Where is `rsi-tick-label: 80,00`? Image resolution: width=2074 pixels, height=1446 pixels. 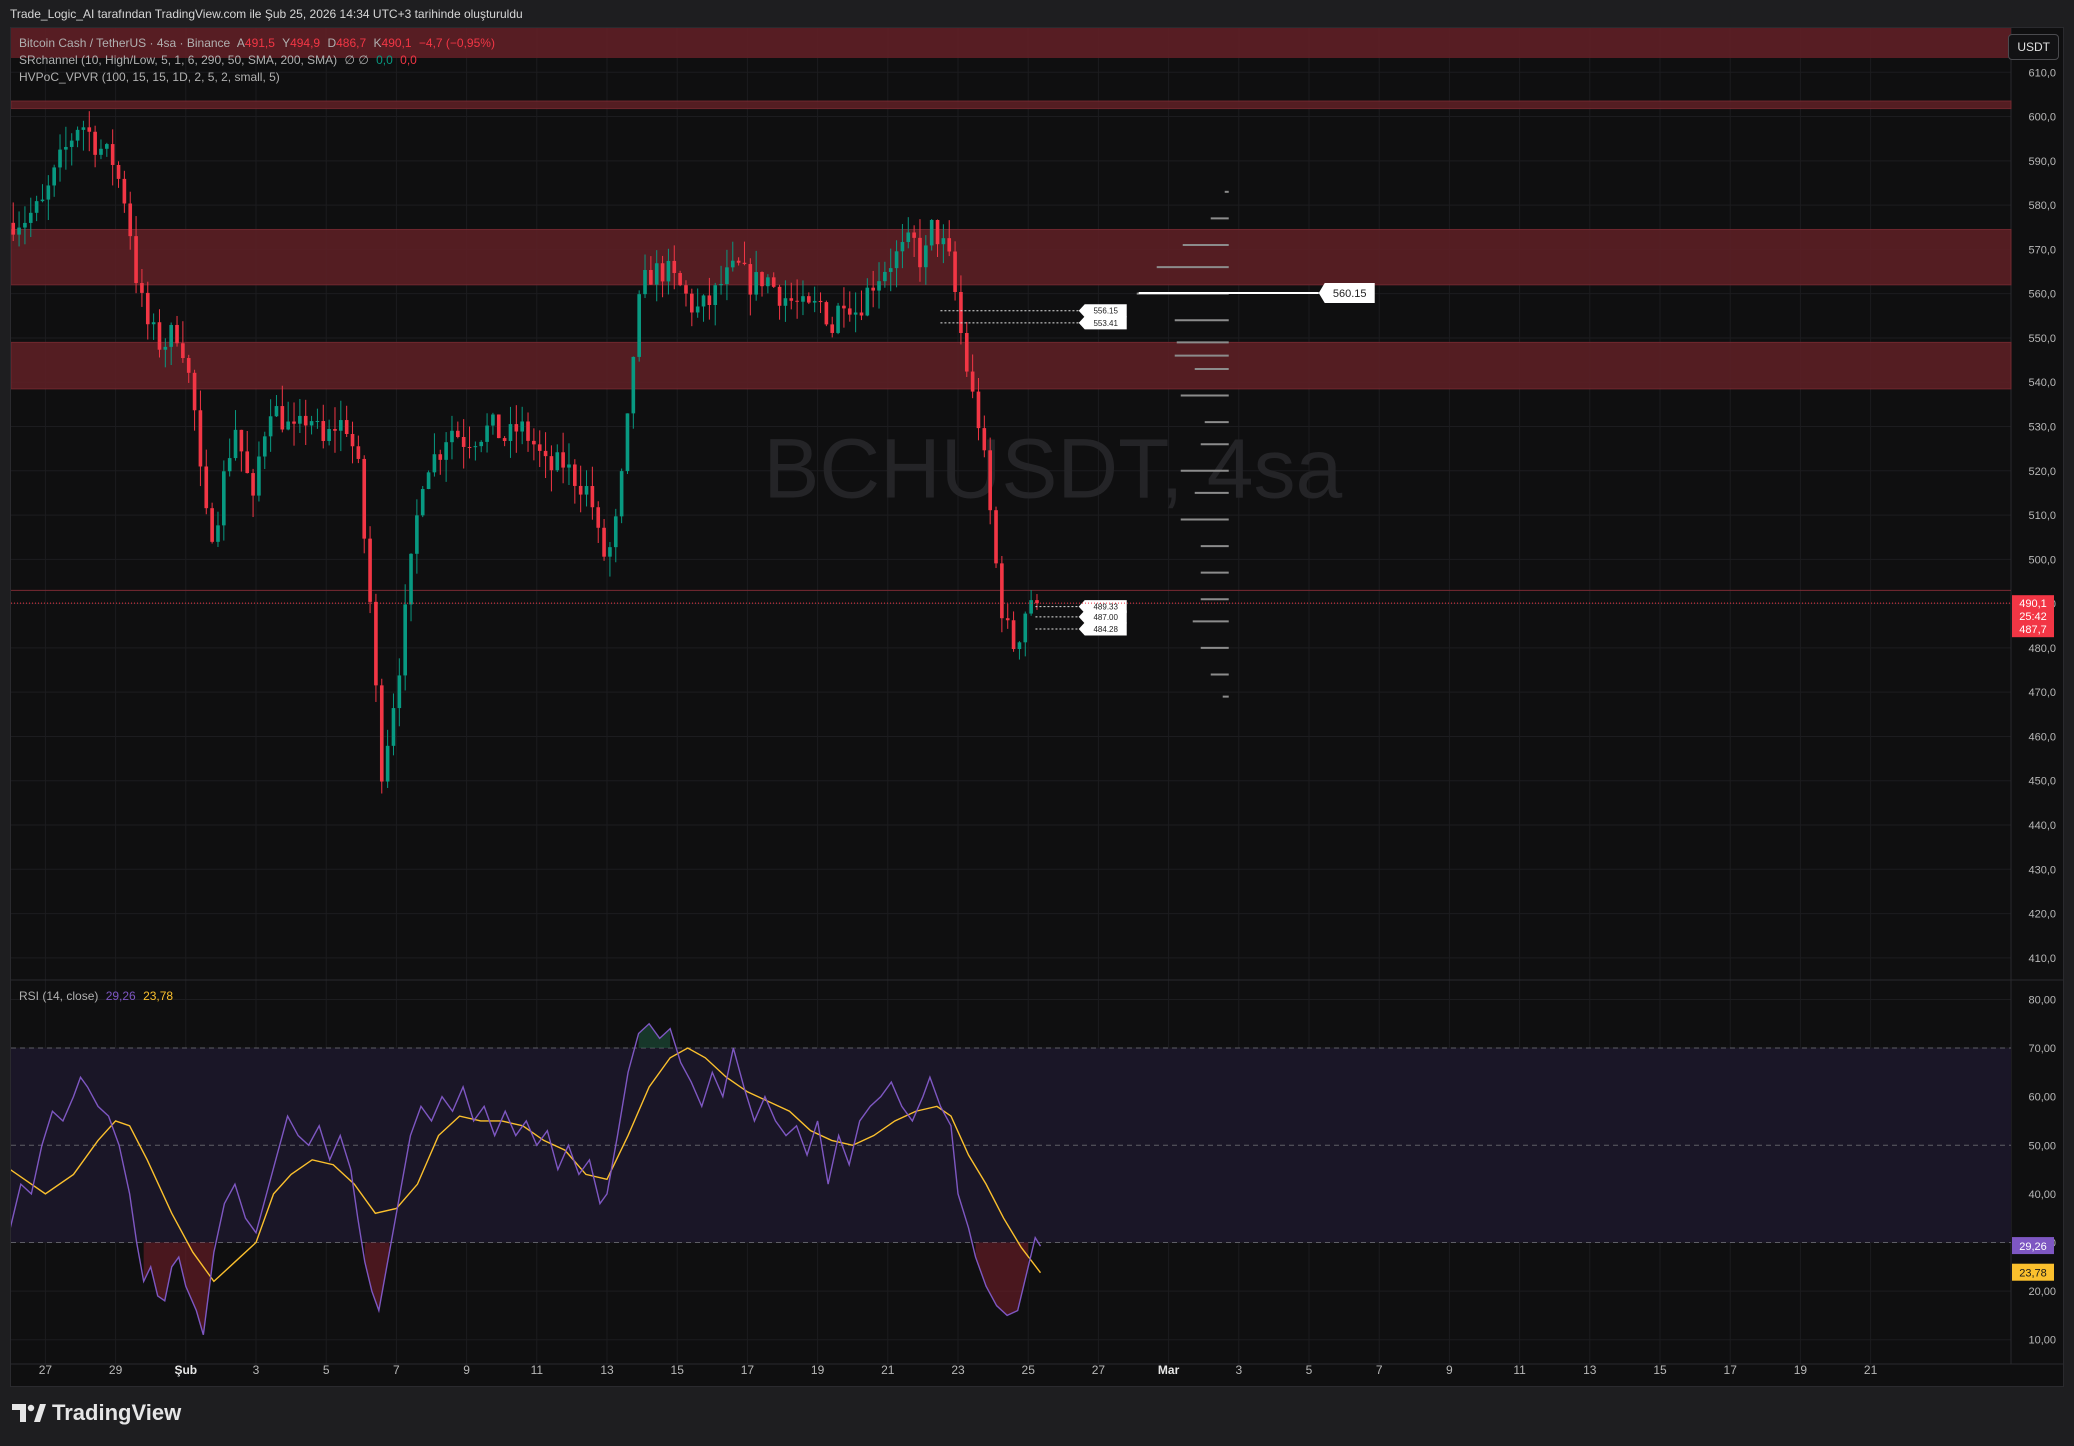 rsi-tick-label: 80,00 is located at coordinates (2042, 1000).